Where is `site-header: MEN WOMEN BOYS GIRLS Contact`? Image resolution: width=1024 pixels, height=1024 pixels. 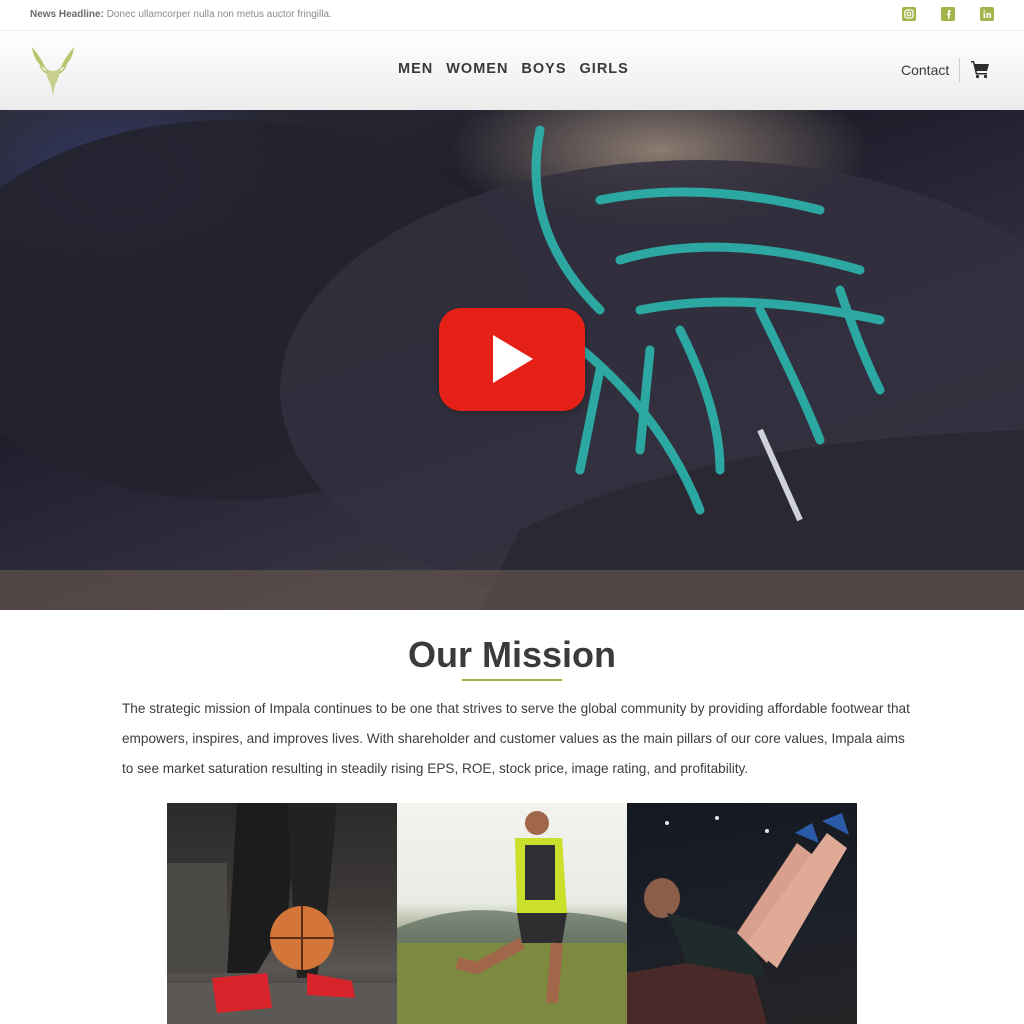 site-header: MEN WOMEN BOYS GIRLS Contact is located at coordinates (512, 70).